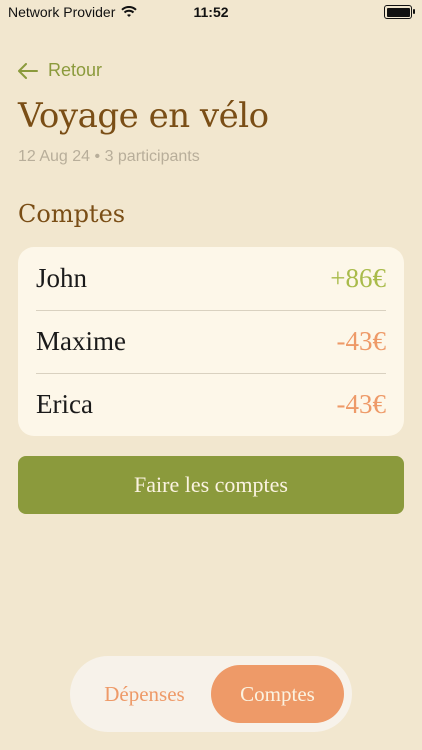 This screenshot has width=422, height=750. I want to click on back-button: Retour, so click(60, 70).